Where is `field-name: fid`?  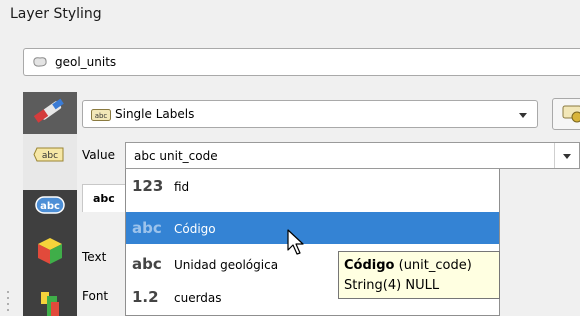
field-name: fid is located at coordinates (182, 187).